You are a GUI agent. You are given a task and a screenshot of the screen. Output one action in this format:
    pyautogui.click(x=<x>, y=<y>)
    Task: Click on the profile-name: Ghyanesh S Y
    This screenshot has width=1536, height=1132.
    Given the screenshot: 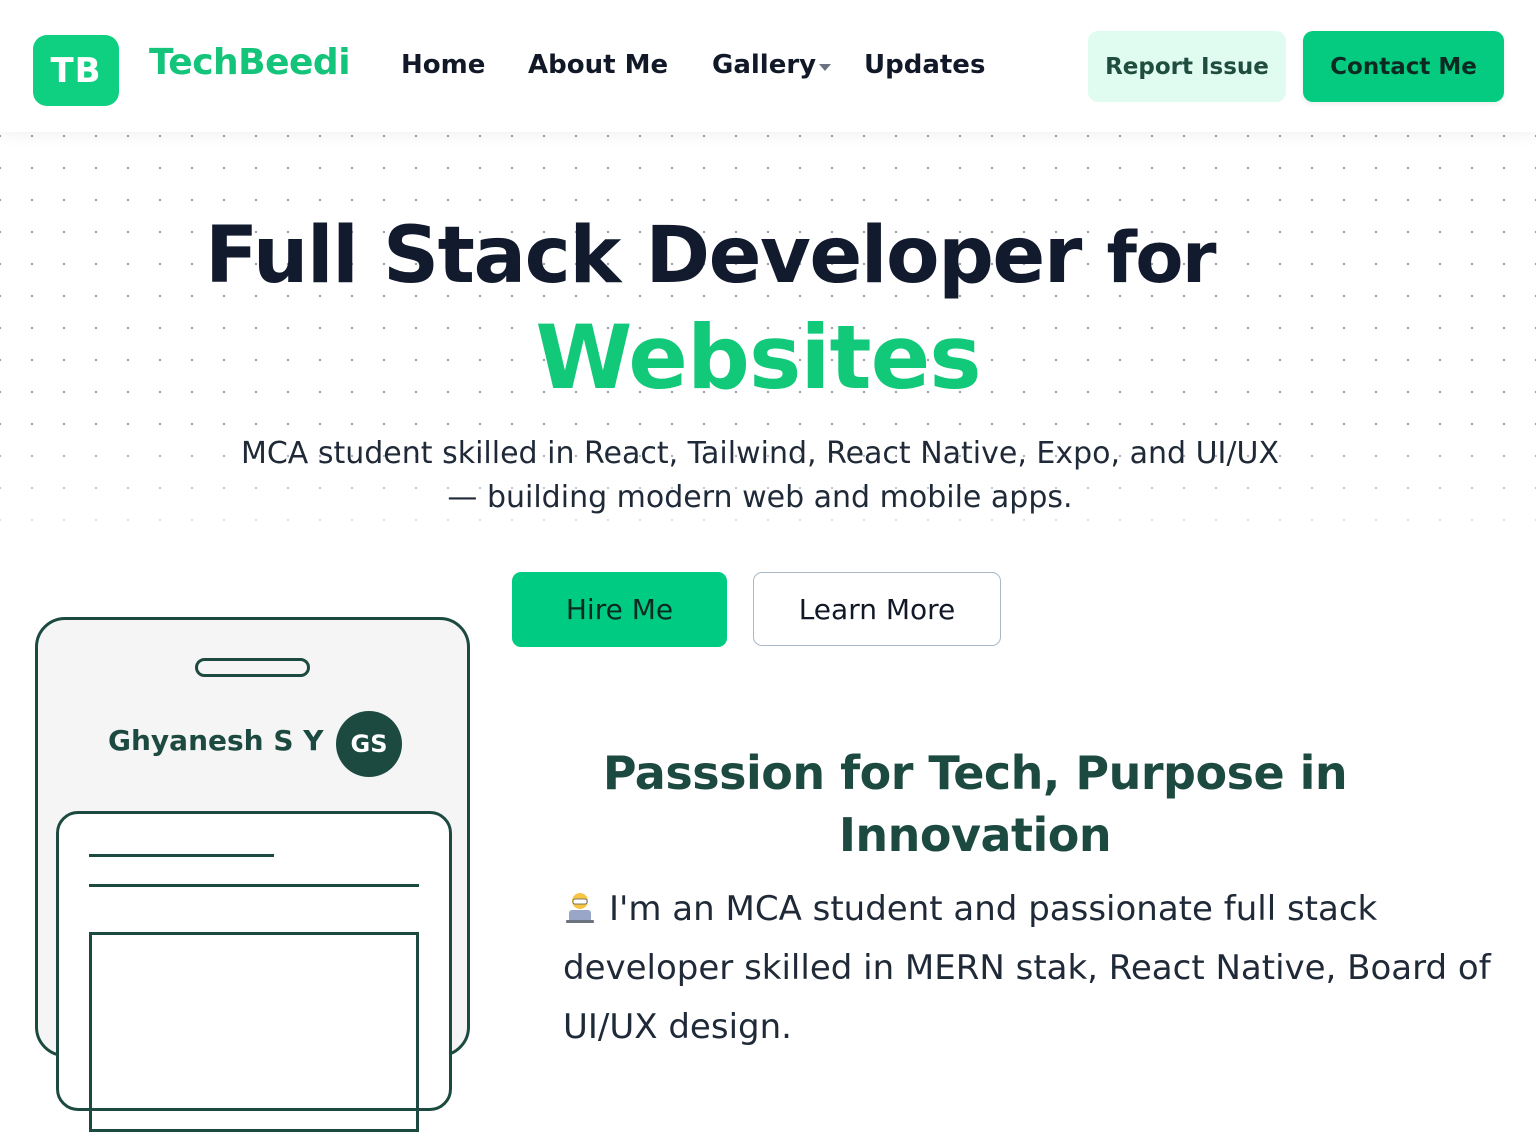 What is the action you would take?
    pyautogui.click(x=216, y=740)
    